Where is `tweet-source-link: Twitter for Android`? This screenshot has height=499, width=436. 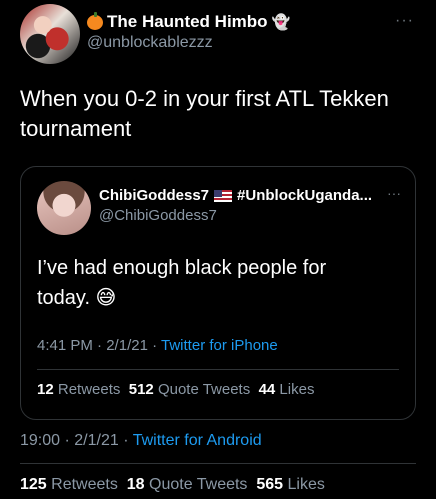 tweet-source-link: Twitter for Android is located at coordinates (197, 440).